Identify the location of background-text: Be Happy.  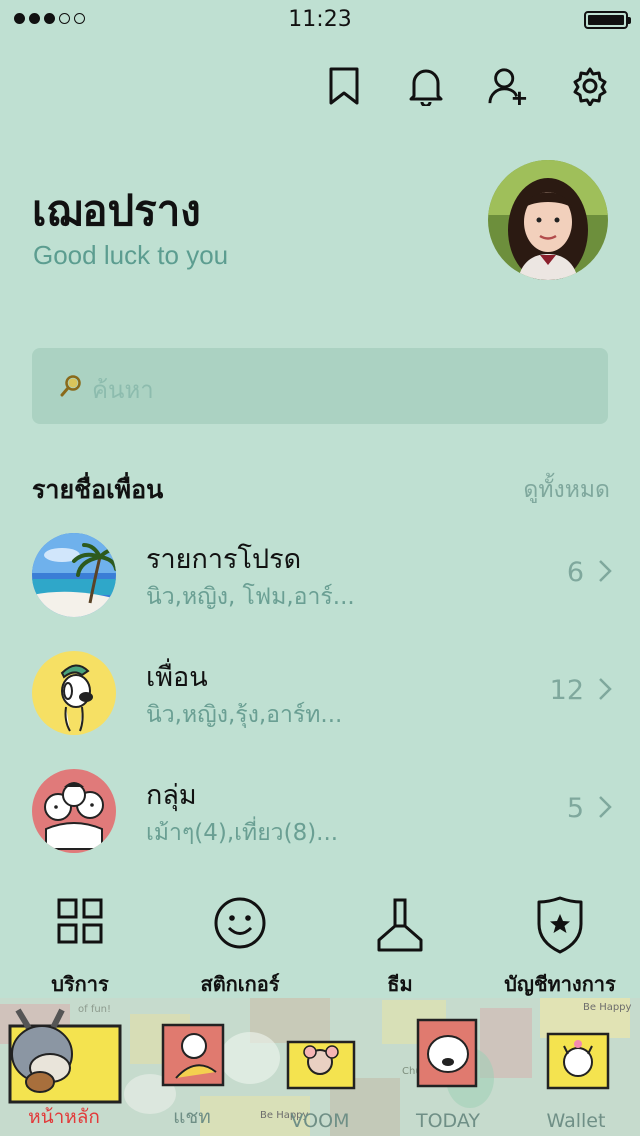
(607, 1007).